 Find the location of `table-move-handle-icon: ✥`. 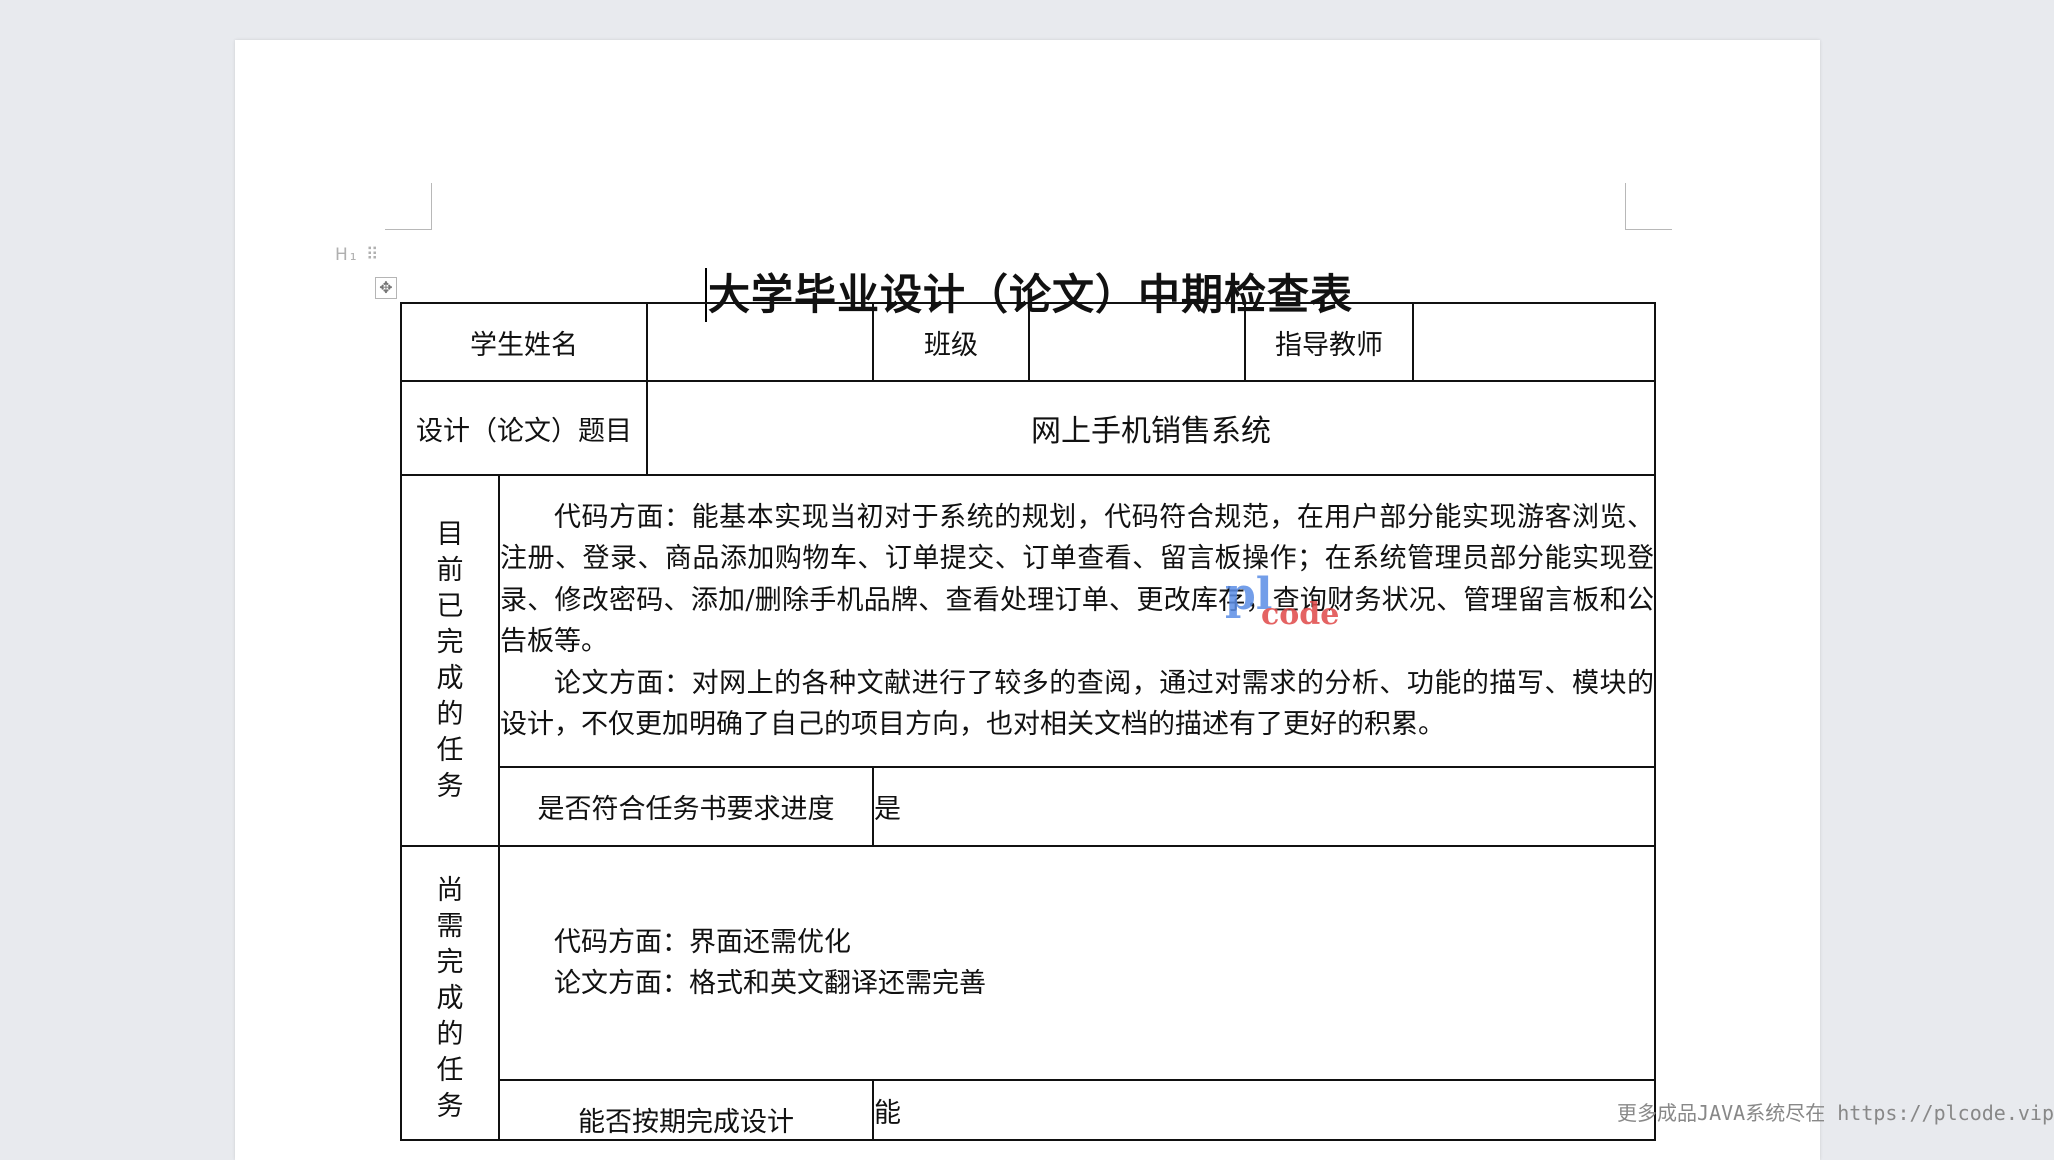

table-move-handle-icon: ✥ is located at coordinates (386, 288).